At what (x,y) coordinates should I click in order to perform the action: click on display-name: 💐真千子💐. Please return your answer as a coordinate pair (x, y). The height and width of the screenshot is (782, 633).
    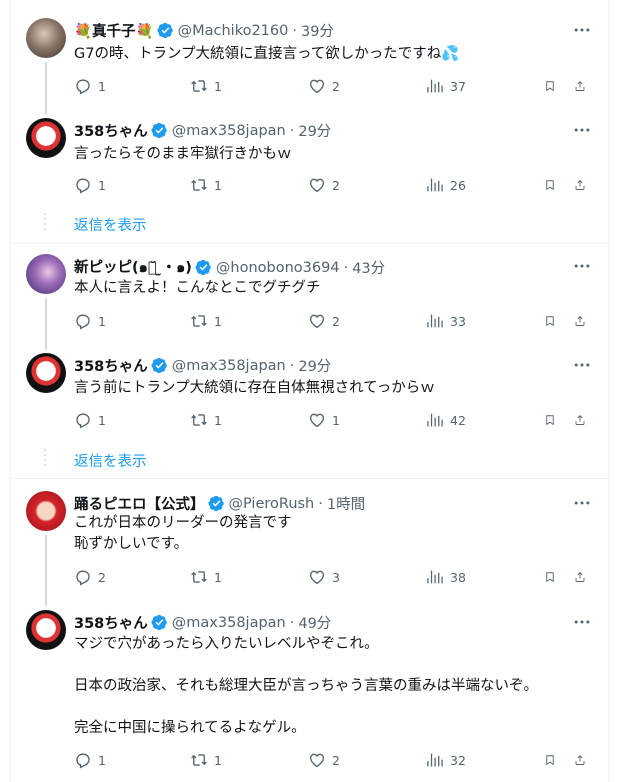
    Looking at the image, I should click on (114, 30).